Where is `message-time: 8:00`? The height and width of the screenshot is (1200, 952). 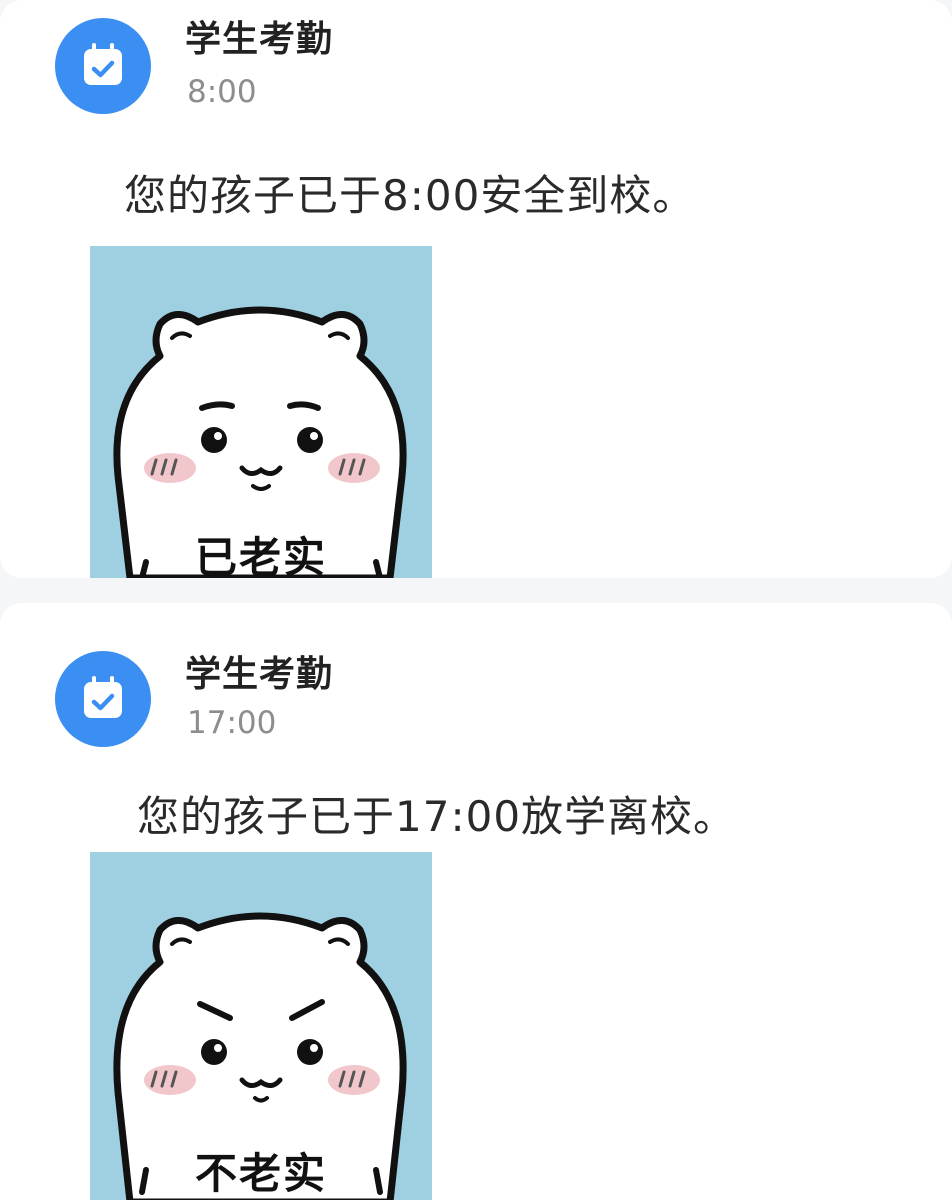 message-time: 8:00 is located at coordinates (222, 92).